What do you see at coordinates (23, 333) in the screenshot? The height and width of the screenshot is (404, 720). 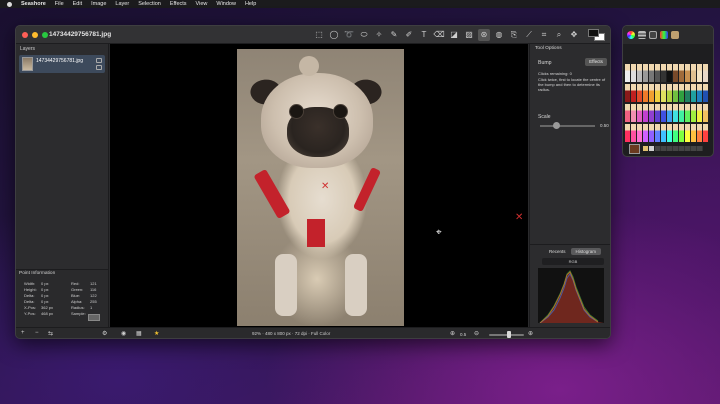 I see `add-layer-button: +` at bounding box center [23, 333].